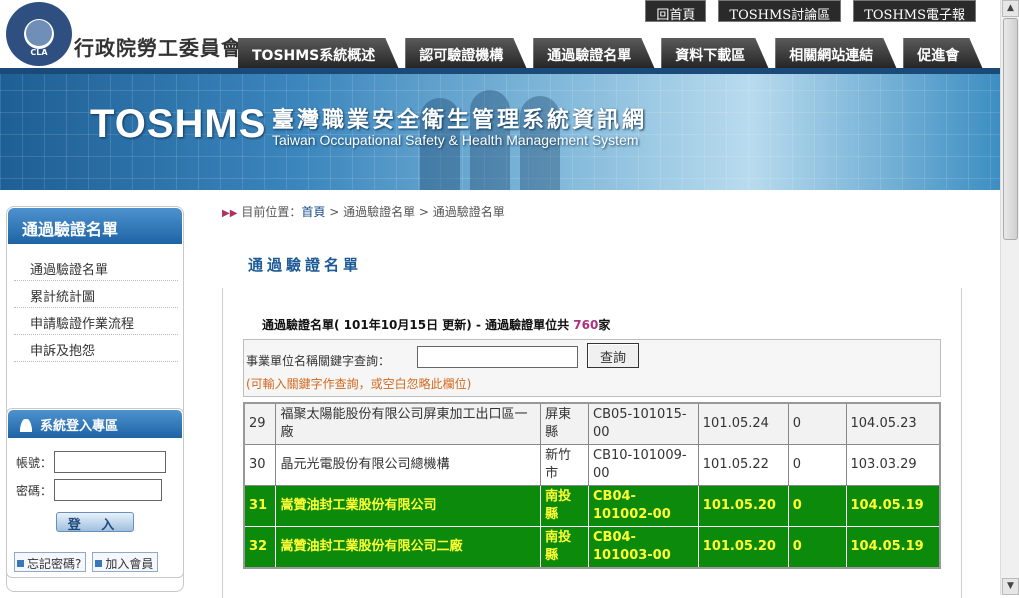  I want to click on county-cell: 新竹市, so click(565, 465).